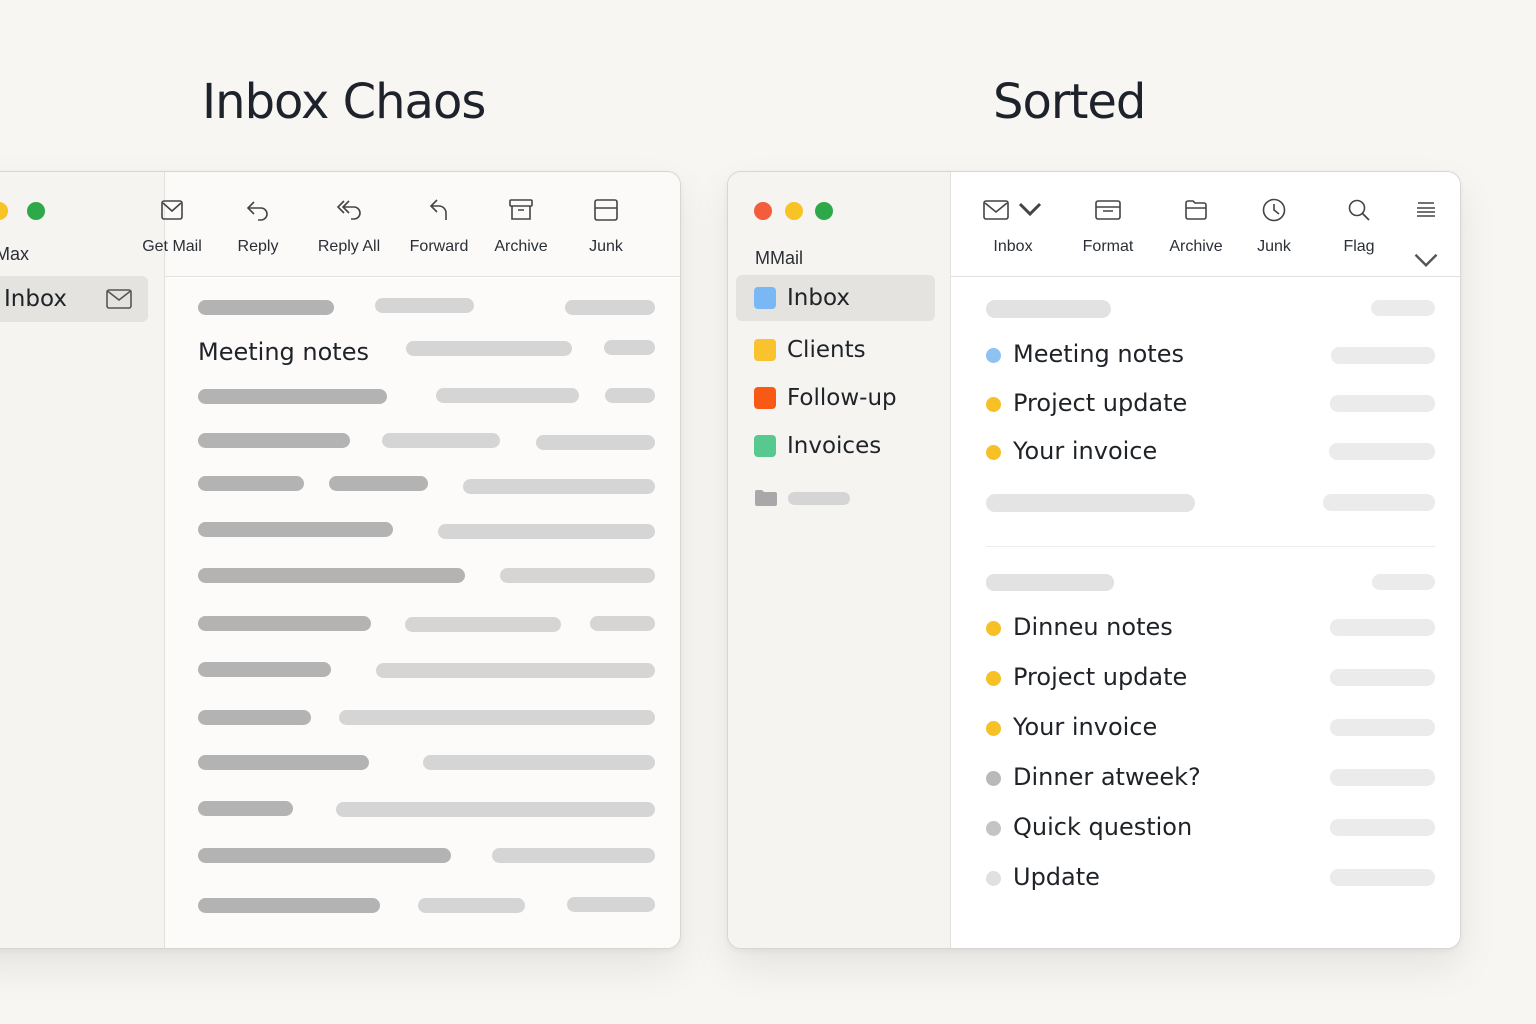  Describe the element at coordinates (172, 210) in the screenshot. I see `get-mail-icon` at that location.